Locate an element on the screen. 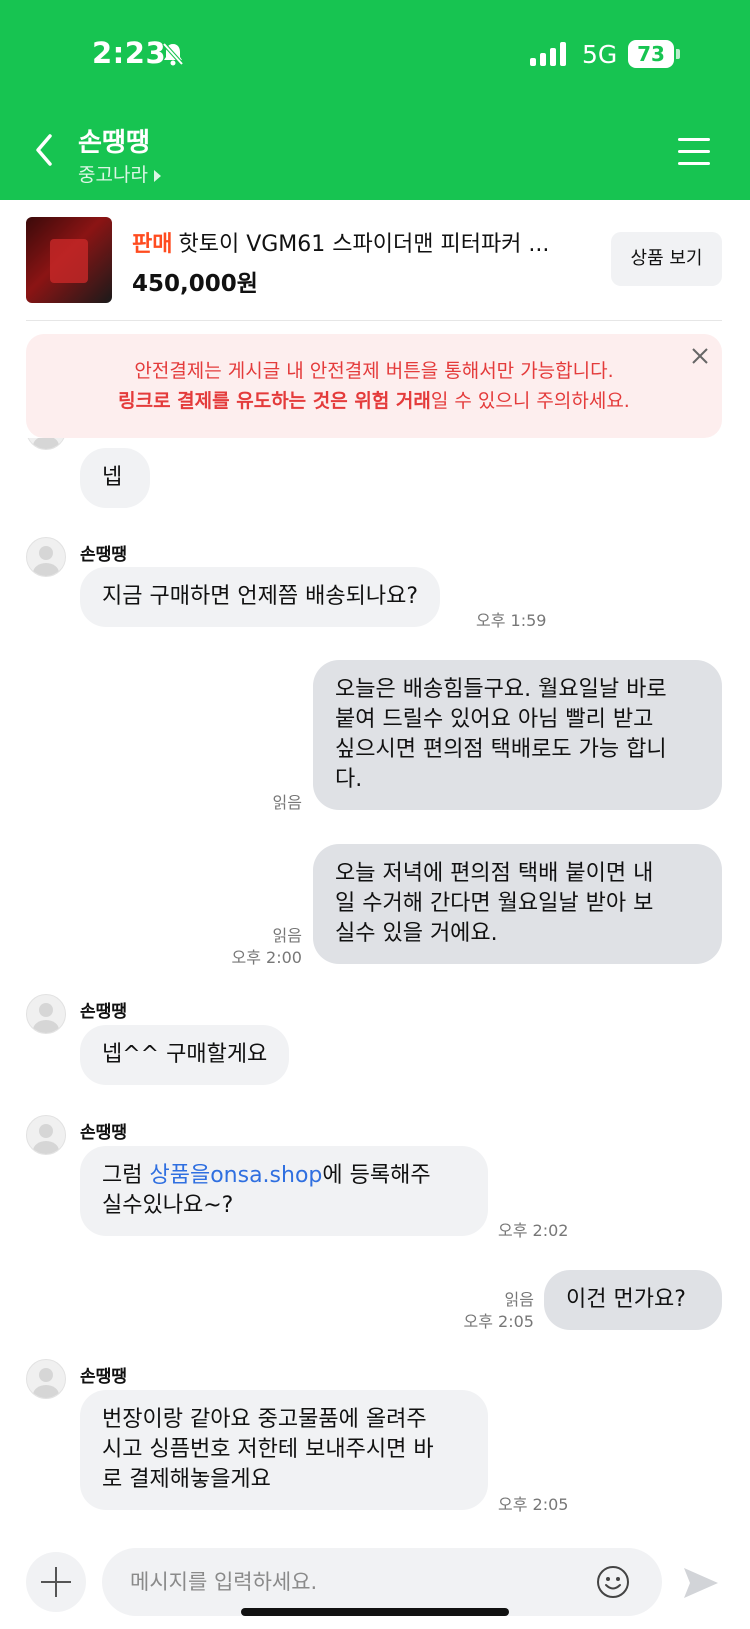 The width and height of the screenshot is (750, 1629). home-indicator is located at coordinates (375, 1612).